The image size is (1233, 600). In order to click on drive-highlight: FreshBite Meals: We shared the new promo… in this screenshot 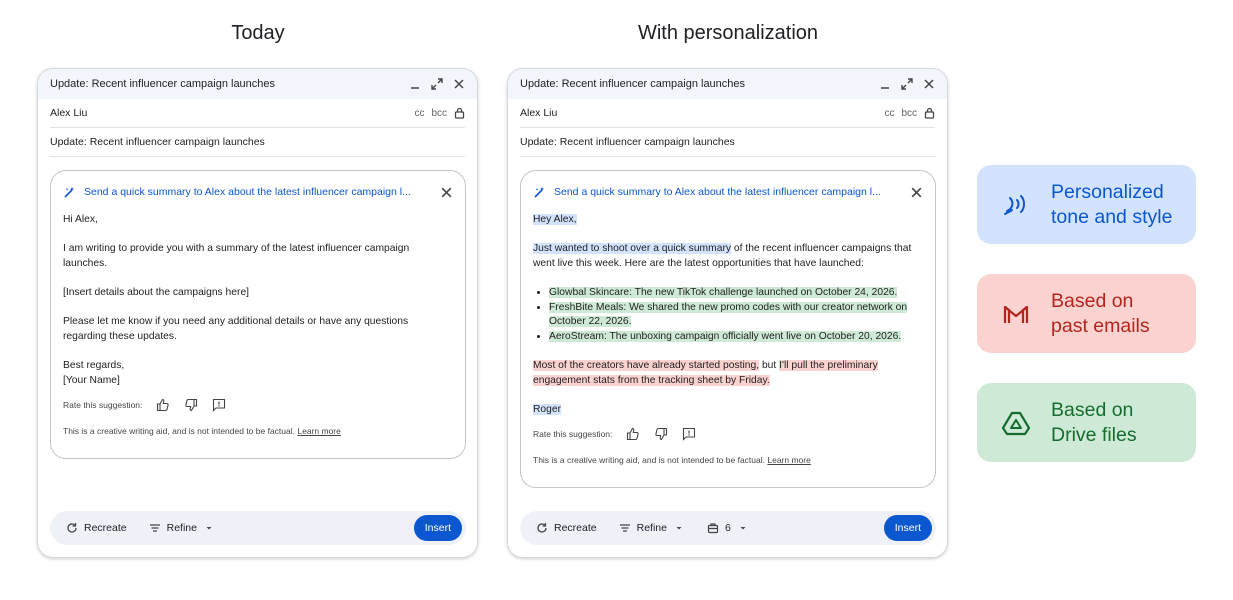, I will do `click(728, 314)`.